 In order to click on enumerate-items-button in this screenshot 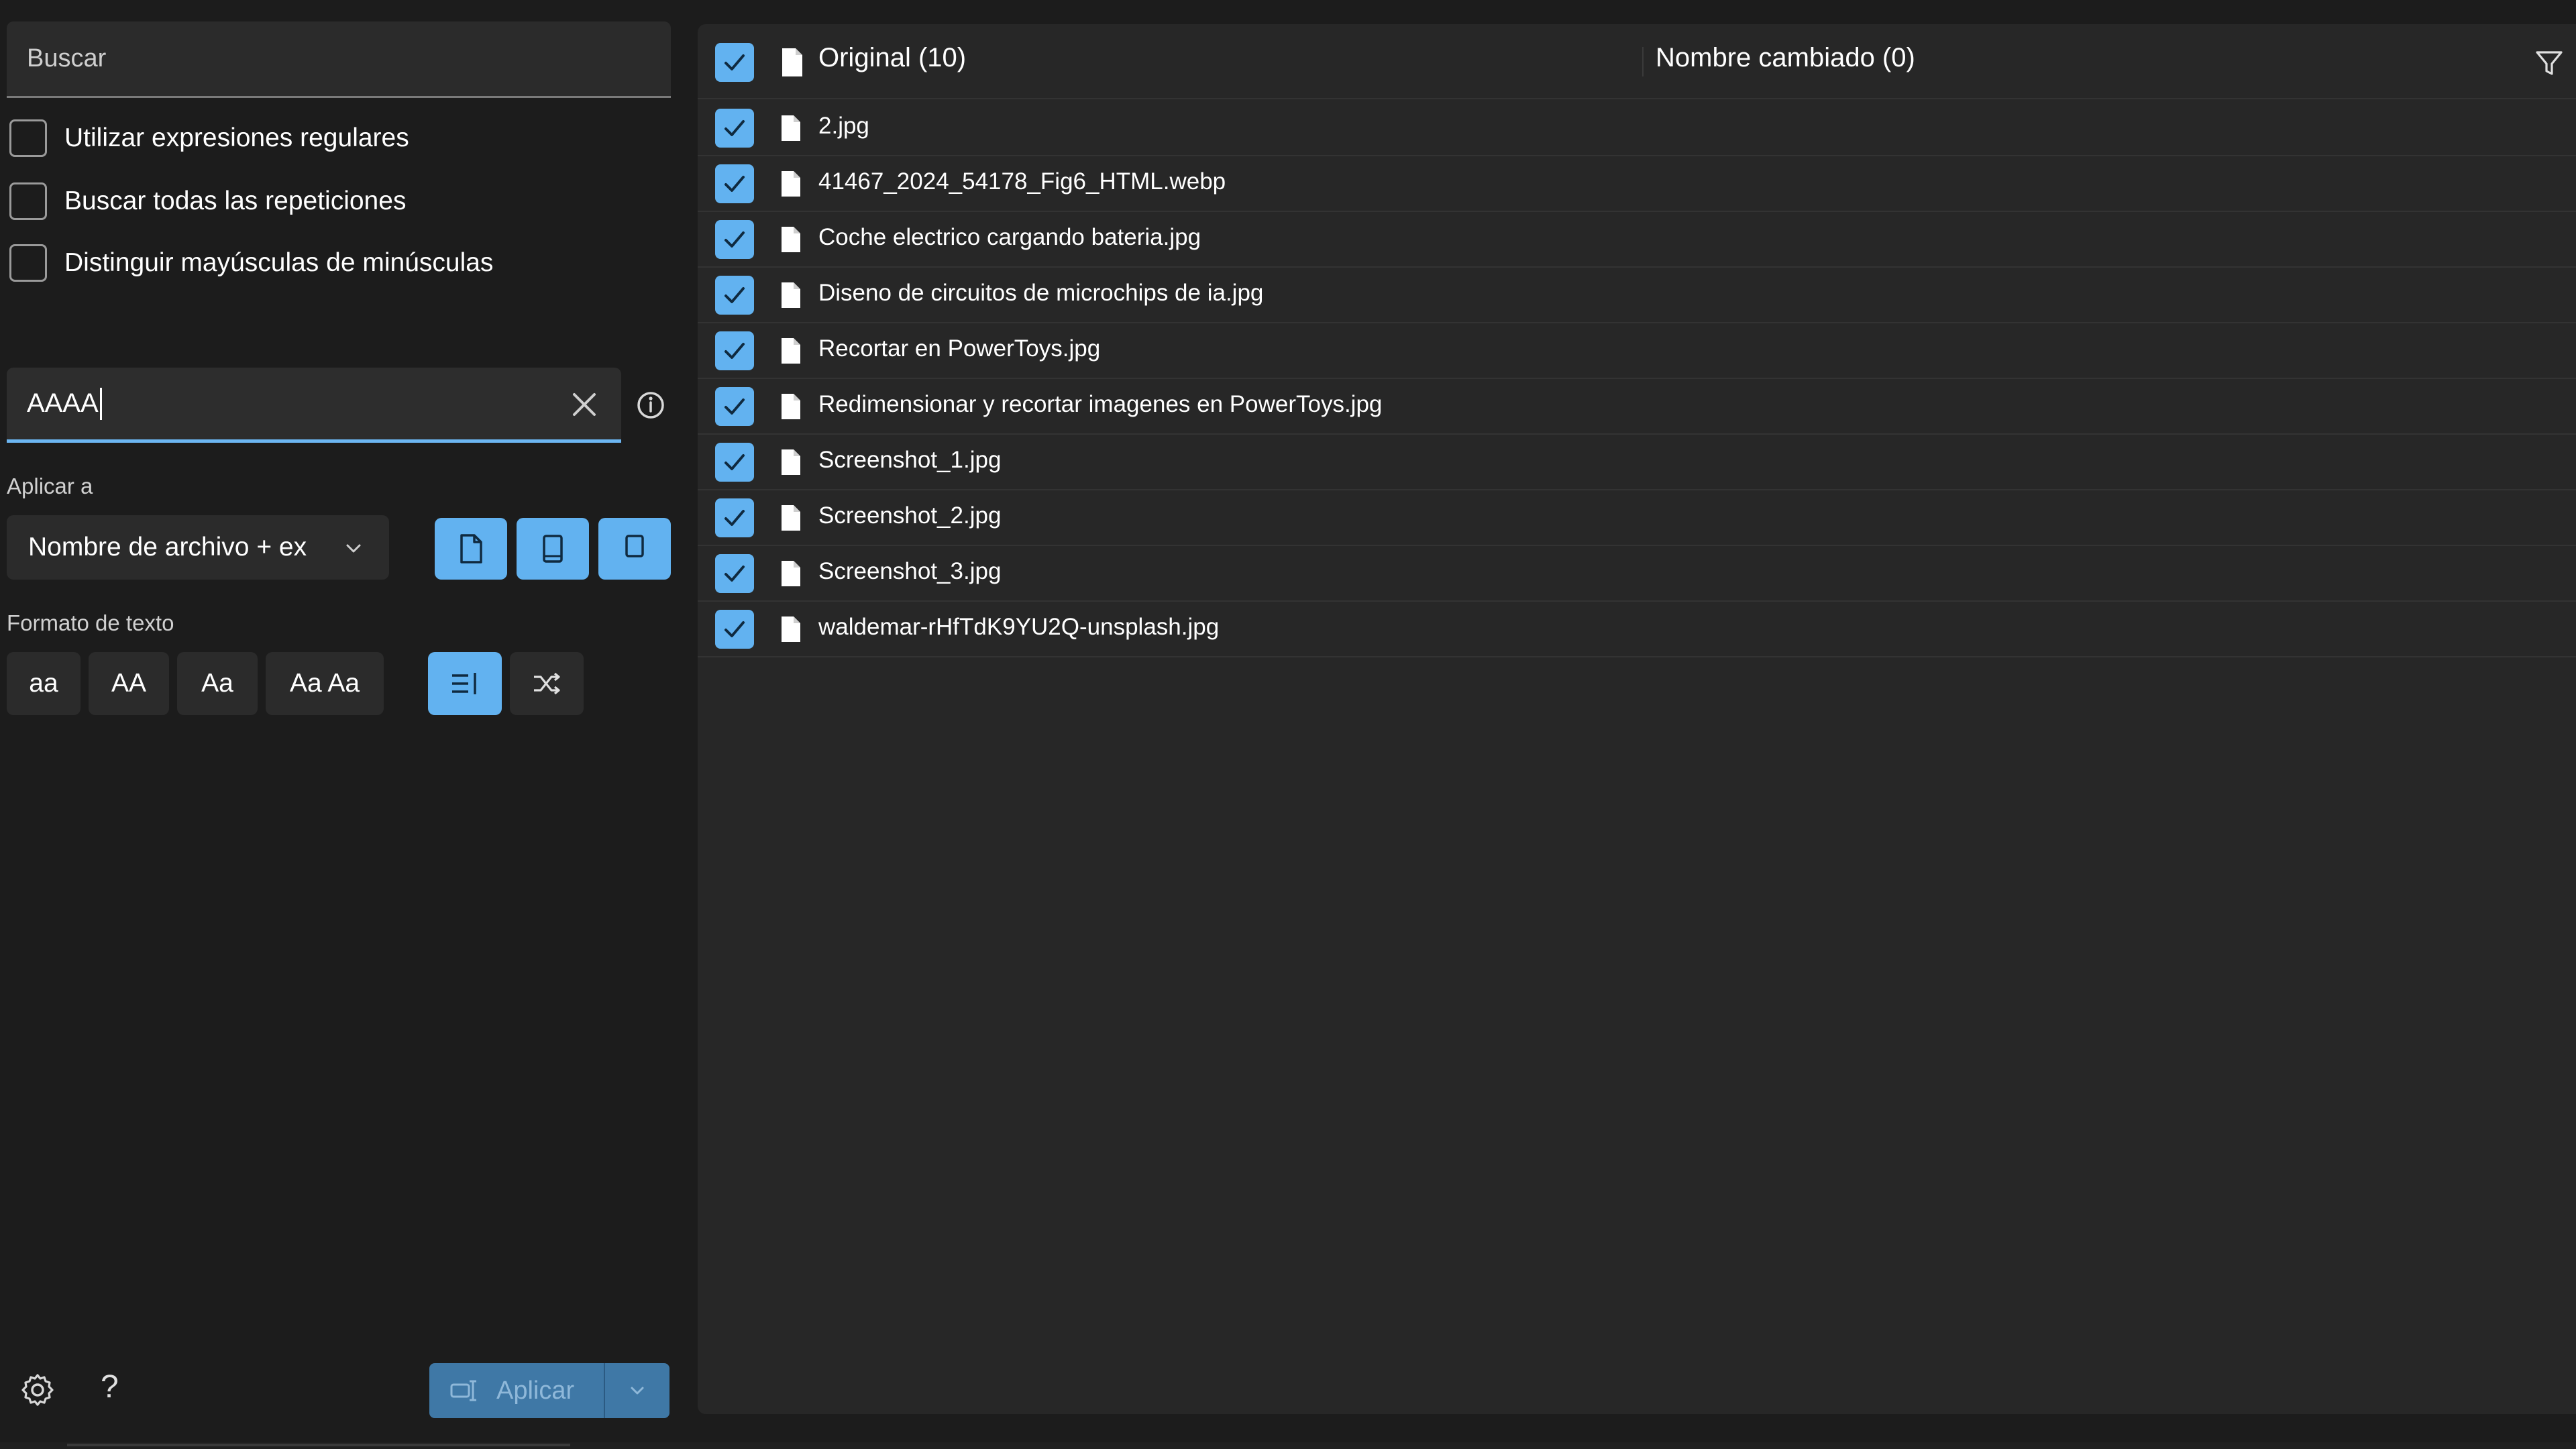, I will do `click(465, 683)`.